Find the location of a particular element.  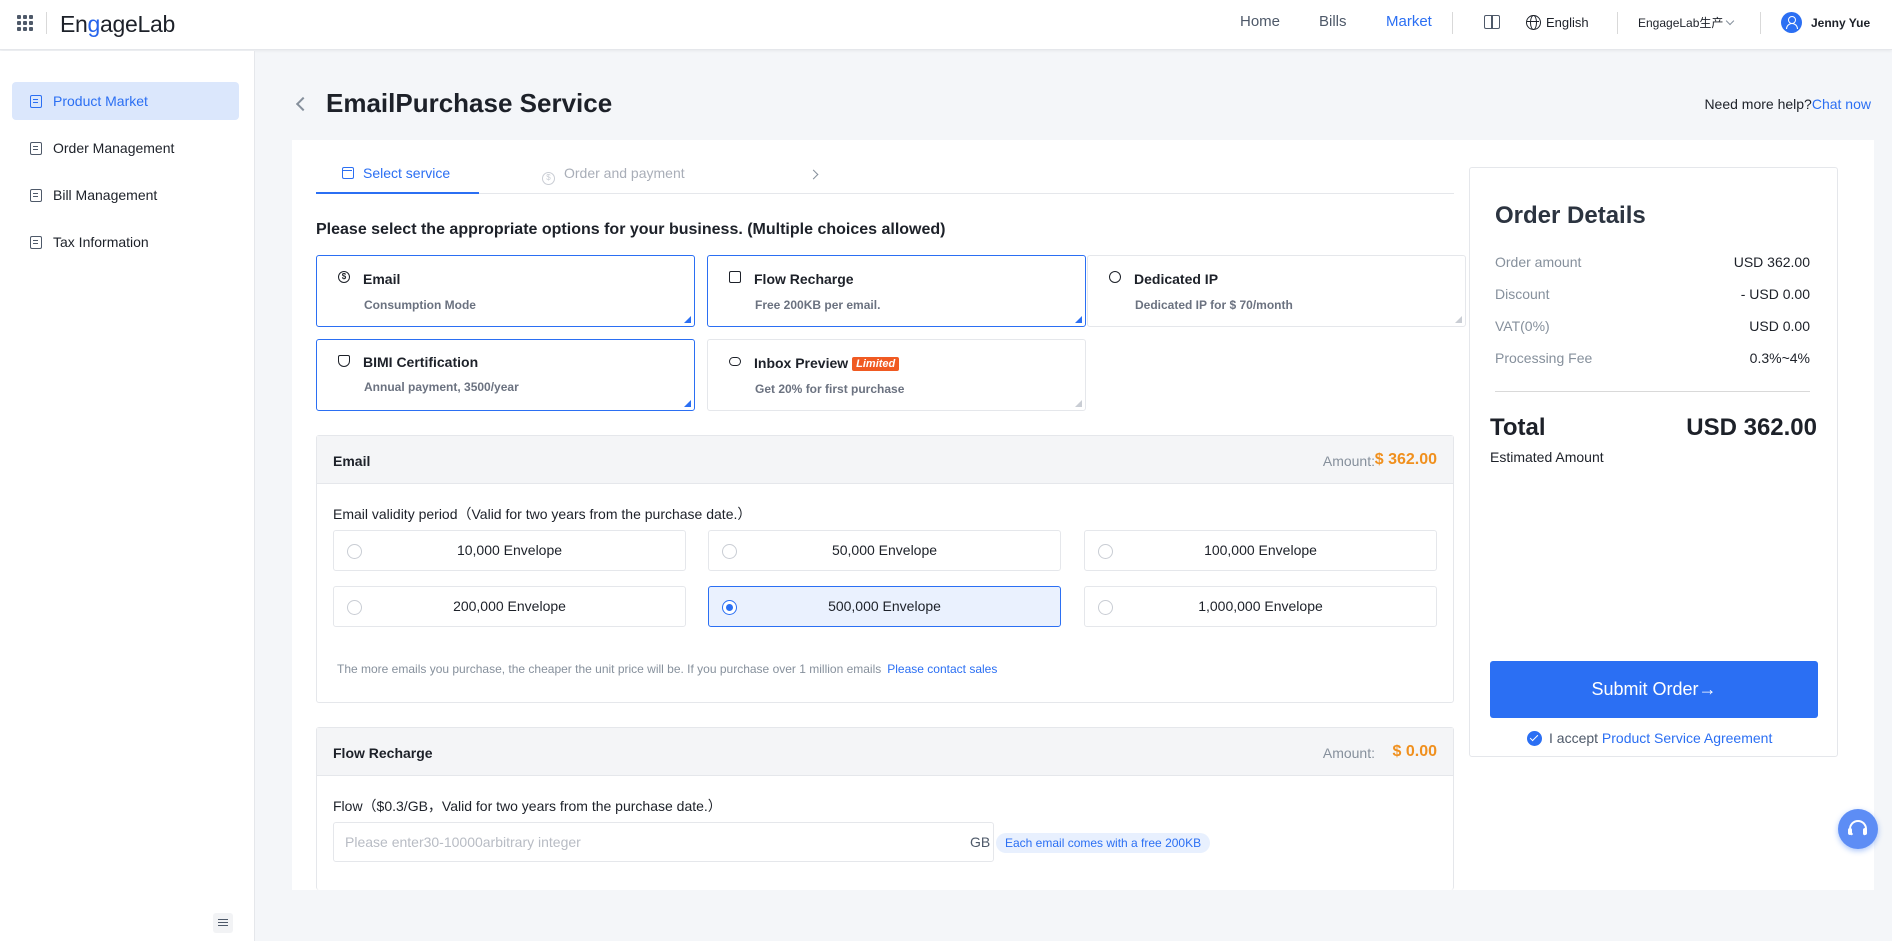

option-subtitle: Annual payment, 3500/year is located at coordinates (441, 387).